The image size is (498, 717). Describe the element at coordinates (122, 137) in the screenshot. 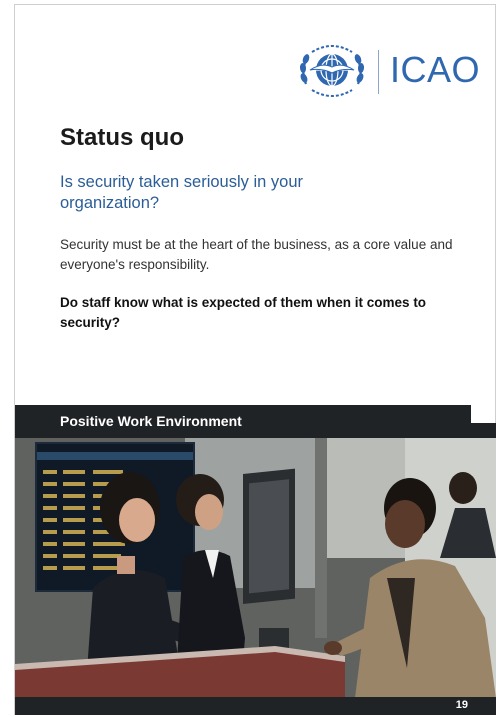

I see `page-title: Status quo` at that location.